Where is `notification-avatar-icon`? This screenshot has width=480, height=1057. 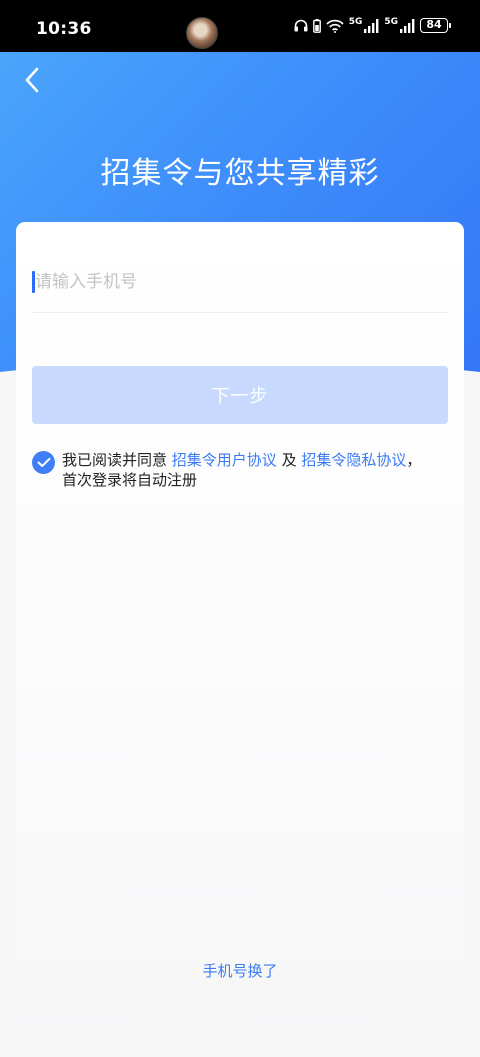
notification-avatar-icon is located at coordinates (202, 33).